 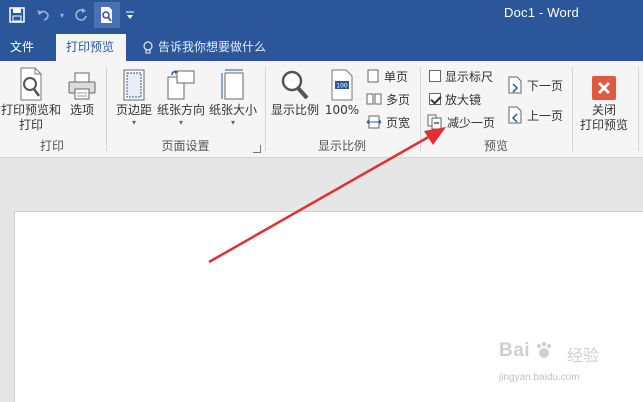 What do you see at coordinates (463, 99) in the screenshot?
I see `magnifier-label: 放大镜` at bounding box center [463, 99].